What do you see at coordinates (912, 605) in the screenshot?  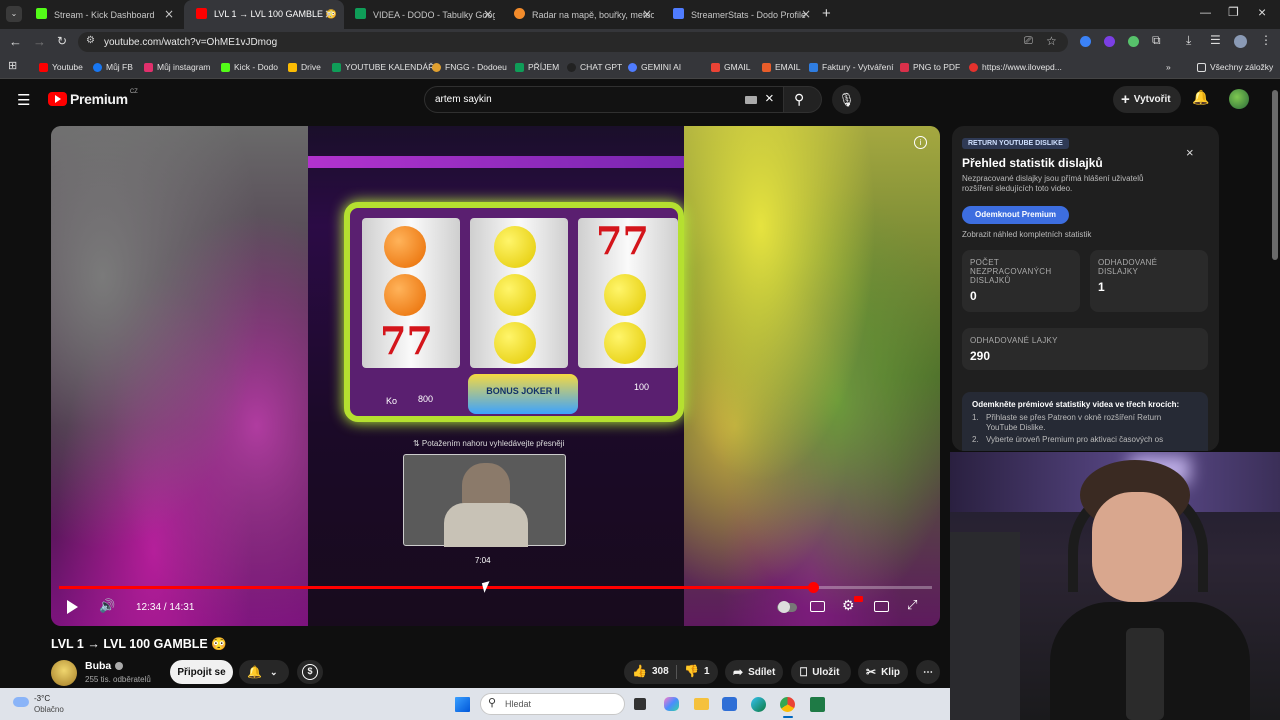 I see `fullscreen-icon: ⤢` at bounding box center [912, 605].